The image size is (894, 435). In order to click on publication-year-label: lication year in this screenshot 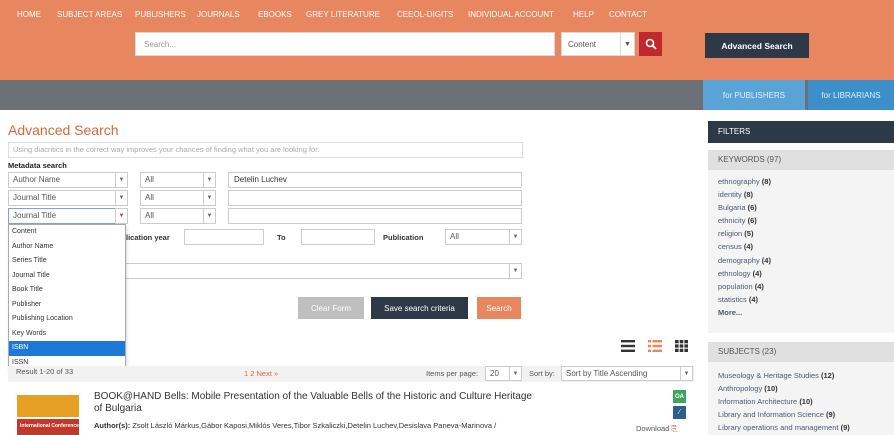, I will do `click(148, 237)`.